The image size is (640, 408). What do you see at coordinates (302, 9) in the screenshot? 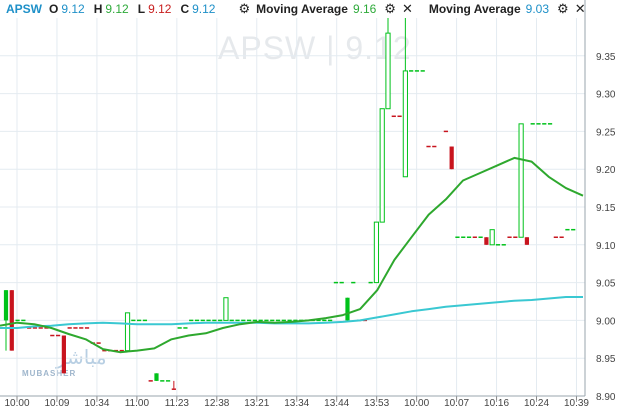
I see `indicator-1-label: Moving Average` at bounding box center [302, 9].